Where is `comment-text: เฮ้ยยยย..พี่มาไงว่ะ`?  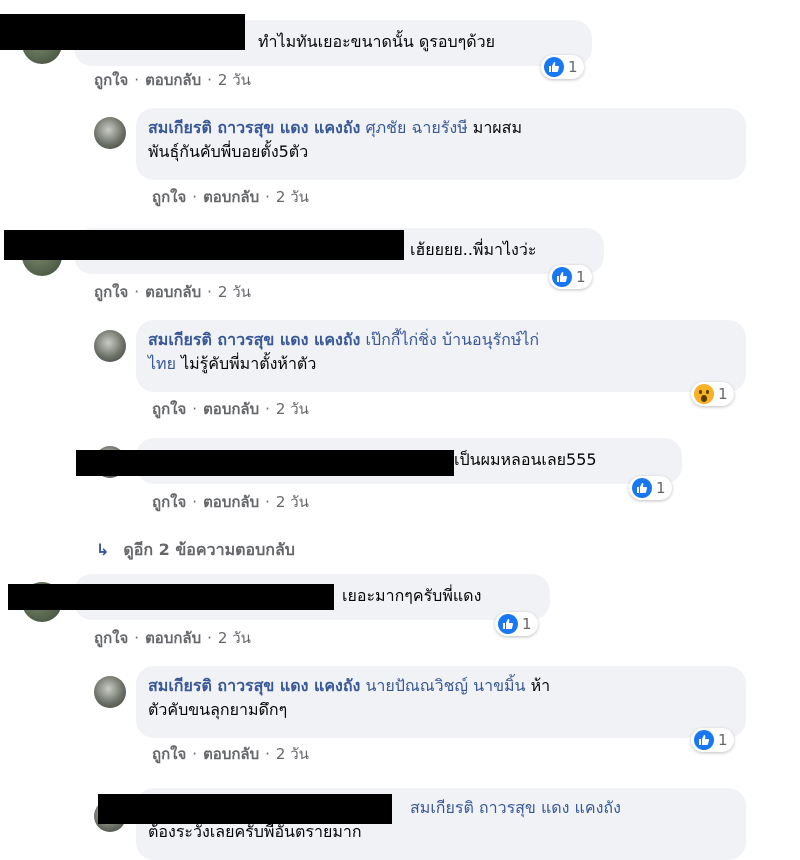
comment-text: เฮ้ยยยย..พี่มาไงว่ะ is located at coordinates (473, 249).